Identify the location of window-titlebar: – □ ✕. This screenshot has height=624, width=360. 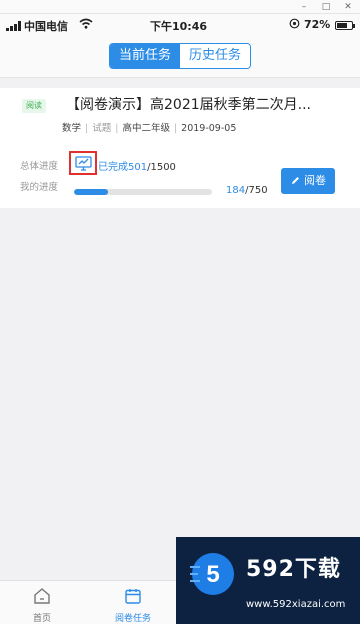
(180, 7).